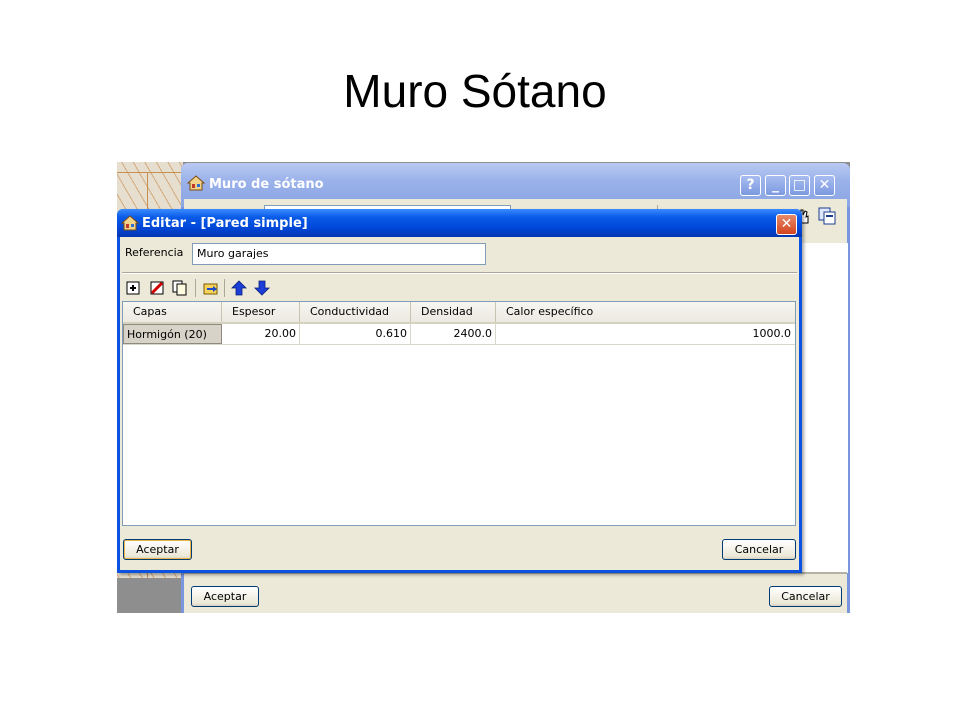 The image size is (960, 720). What do you see at coordinates (799, 185) in the screenshot?
I see `maximize-button: □` at bounding box center [799, 185].